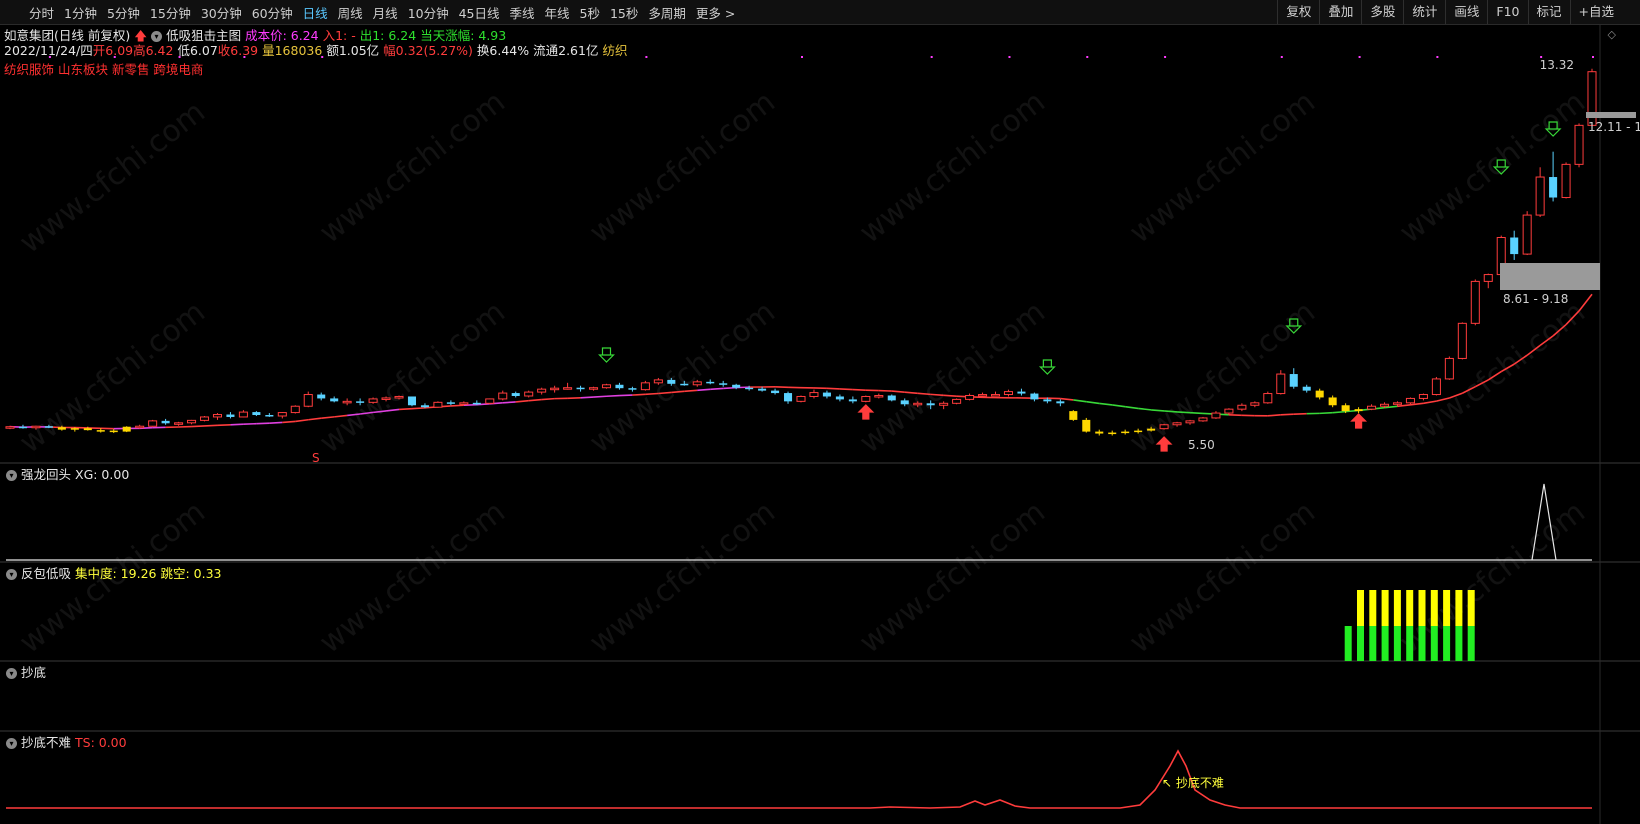 This screenshot has height=824, width=1640. What do you see at coordinates (67, 473) in the screenshot?
I see `panel-1-title: ▾ 强龙回头 XG: 0.00` at bounding box center [67, 473].